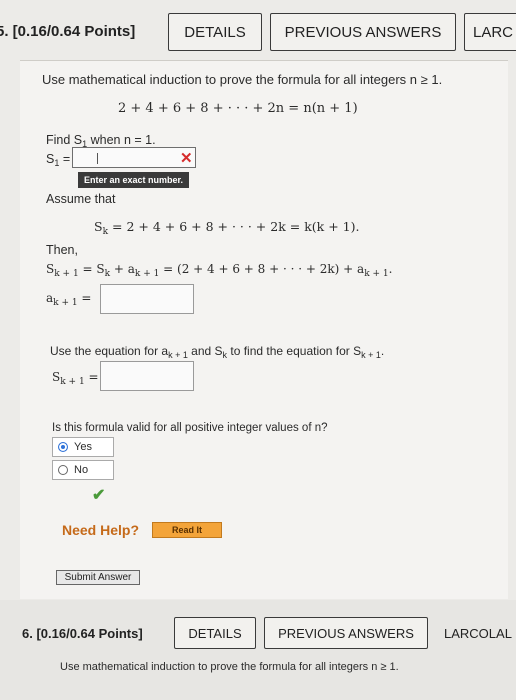 The image size is (516, 700). I want to click on need-help-label: Need Help?, so click(101, 530).